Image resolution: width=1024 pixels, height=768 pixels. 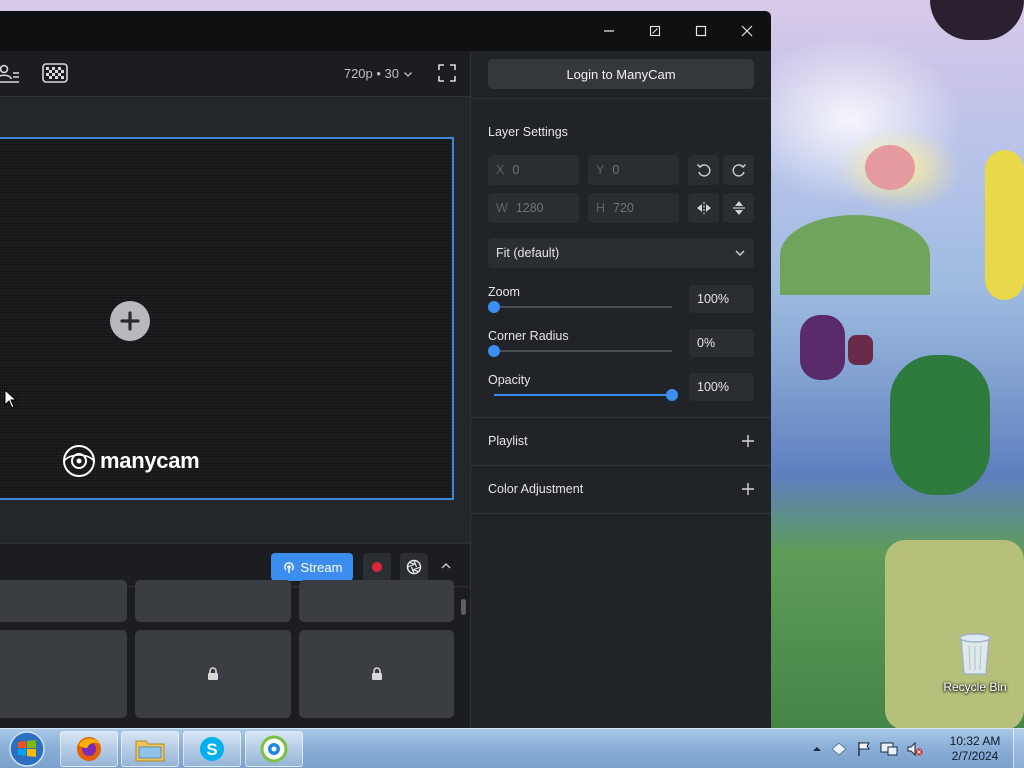 I want to click on display-icon, so click(x=889, y=749).